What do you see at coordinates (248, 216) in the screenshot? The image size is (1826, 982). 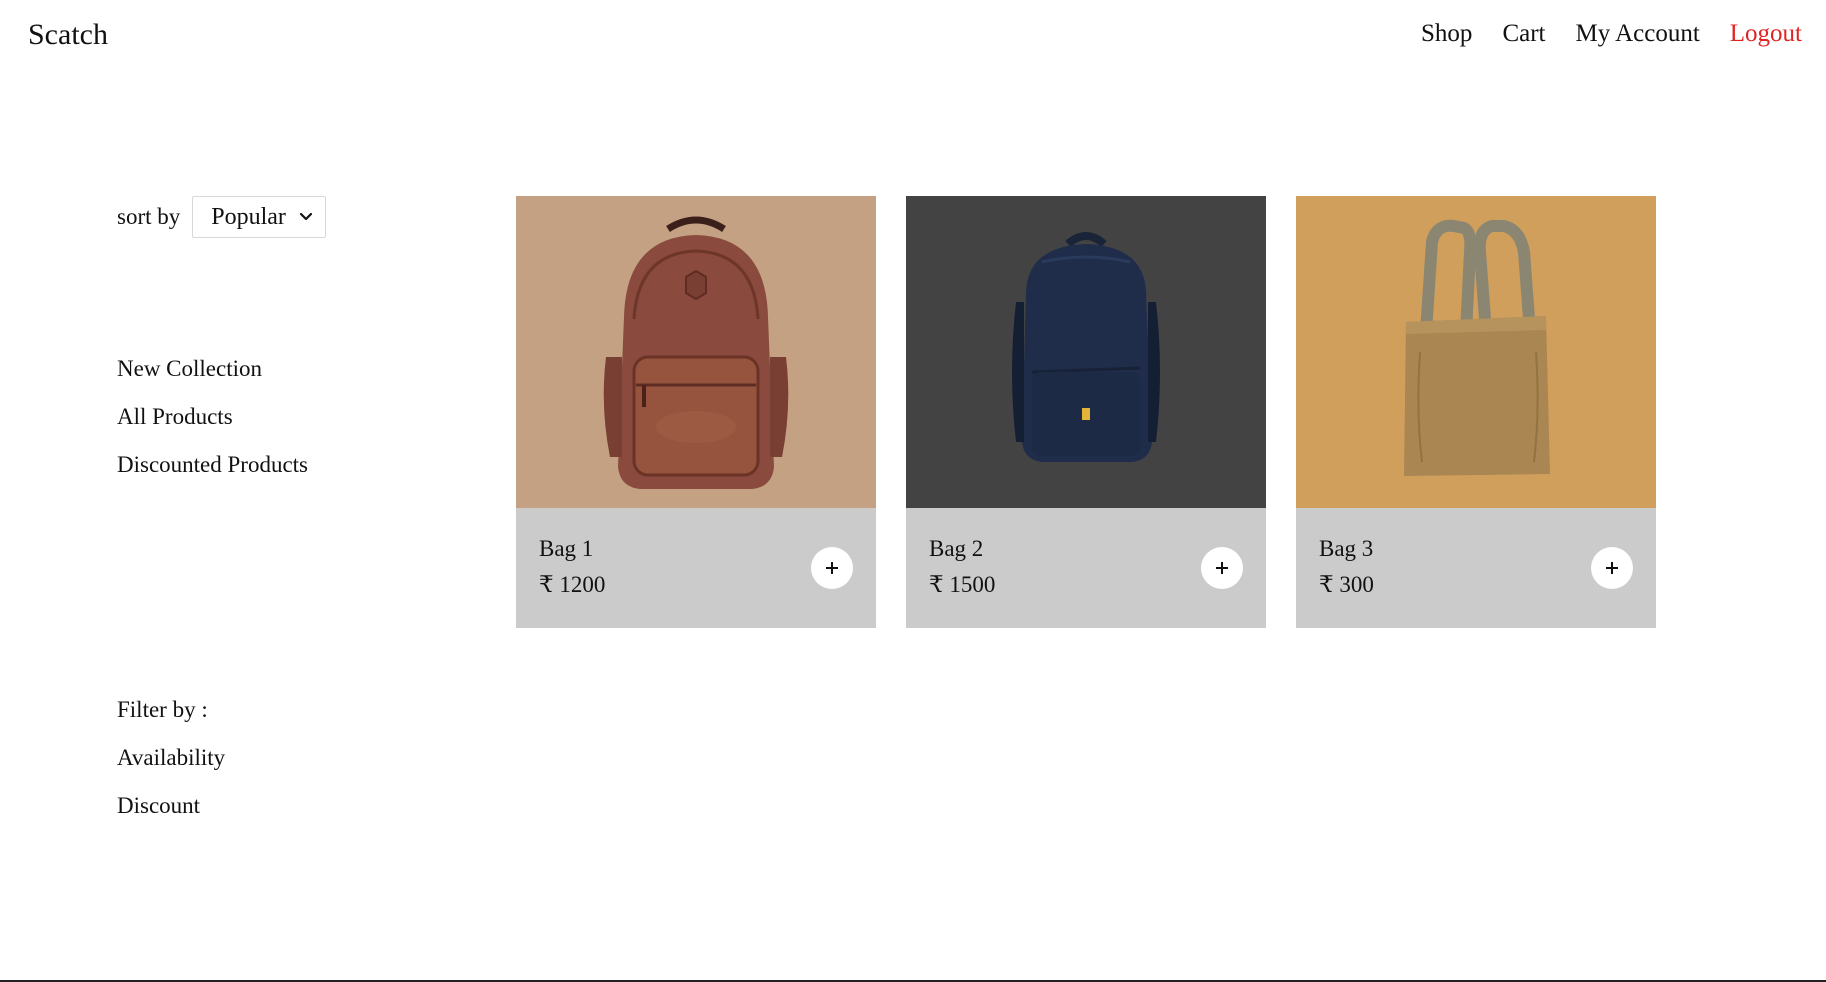 I see `sort-selected-value: Popular` at bounding box center [248, 216].